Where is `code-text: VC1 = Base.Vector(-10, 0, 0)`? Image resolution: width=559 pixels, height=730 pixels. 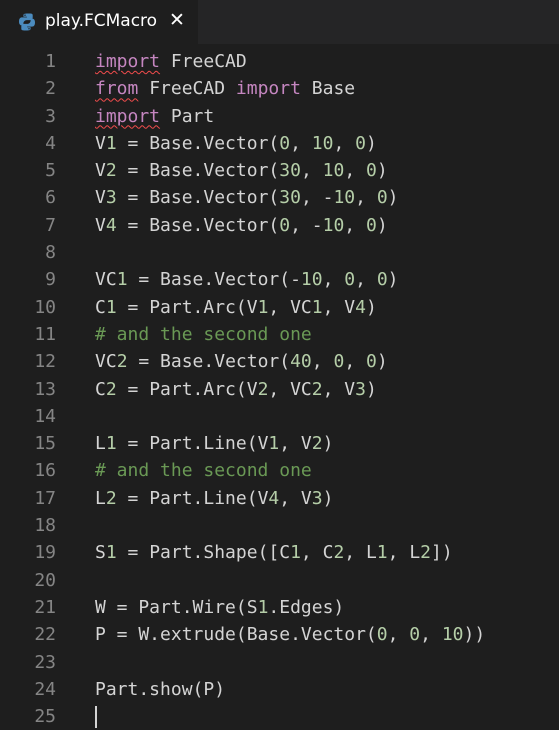
code-text: VC1 = Base.Vector(-10, 0, 0) is located at coordinates (247, 279).